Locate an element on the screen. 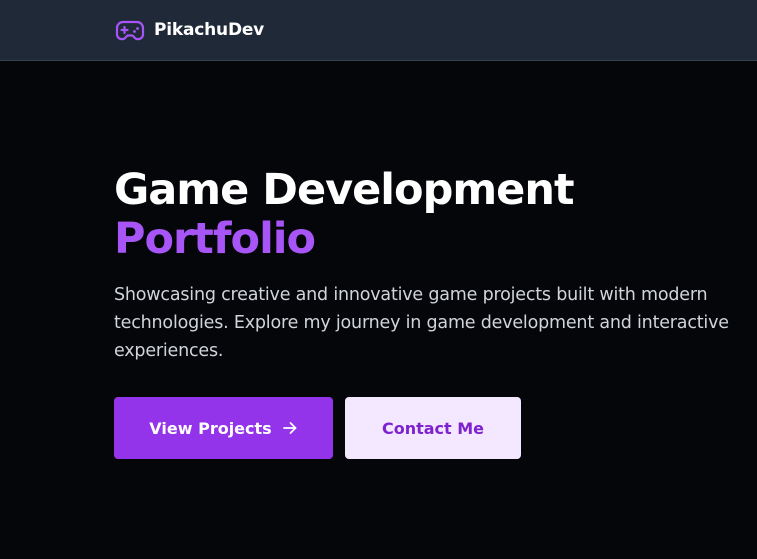  hero-actions: View Projects Contact Me is located at coordinates (317, 428).